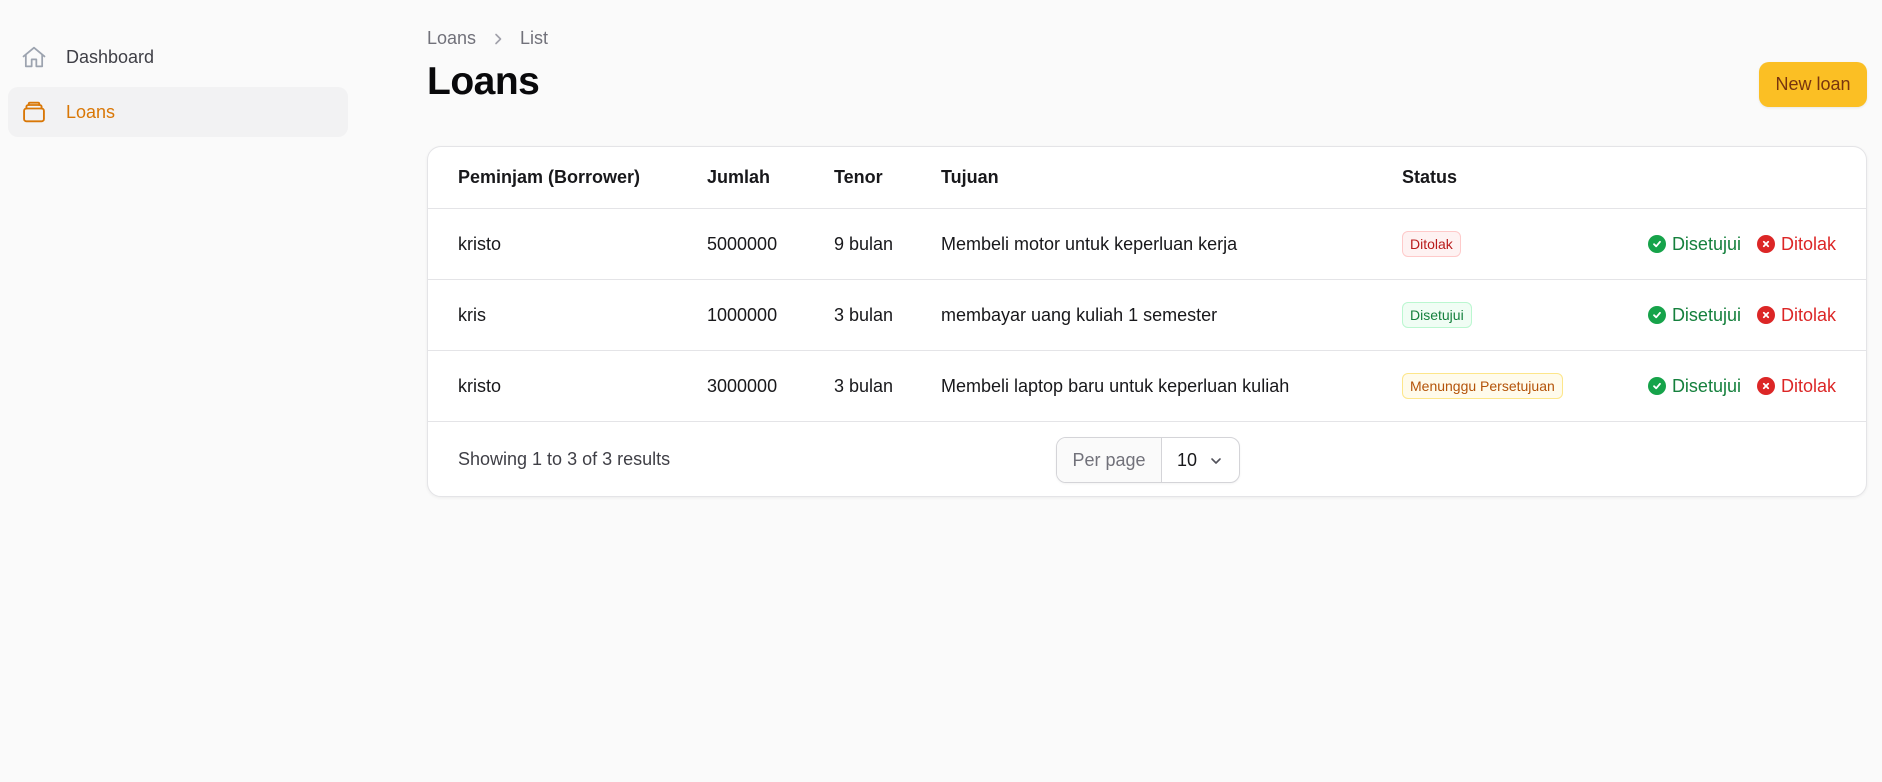 This screenshot has height=782, width=1882. What do you see at coordinates (1216, 462) in the screenshot?
I see `chevron-down-icon` at bounding box center [1216, 462].